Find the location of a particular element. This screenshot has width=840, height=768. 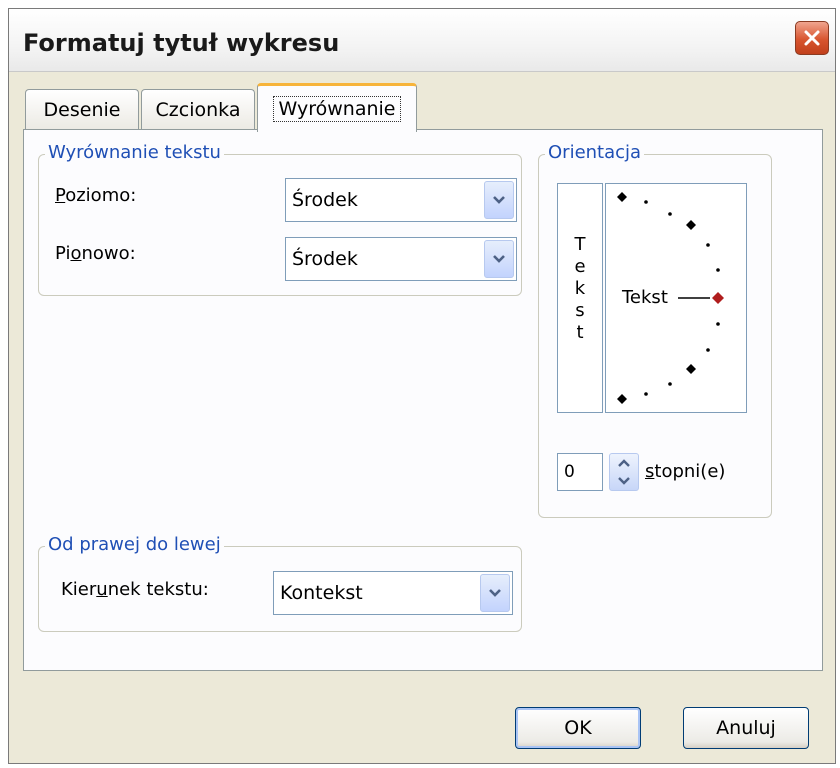

spin-down-button is located at coordinates (624, 481).